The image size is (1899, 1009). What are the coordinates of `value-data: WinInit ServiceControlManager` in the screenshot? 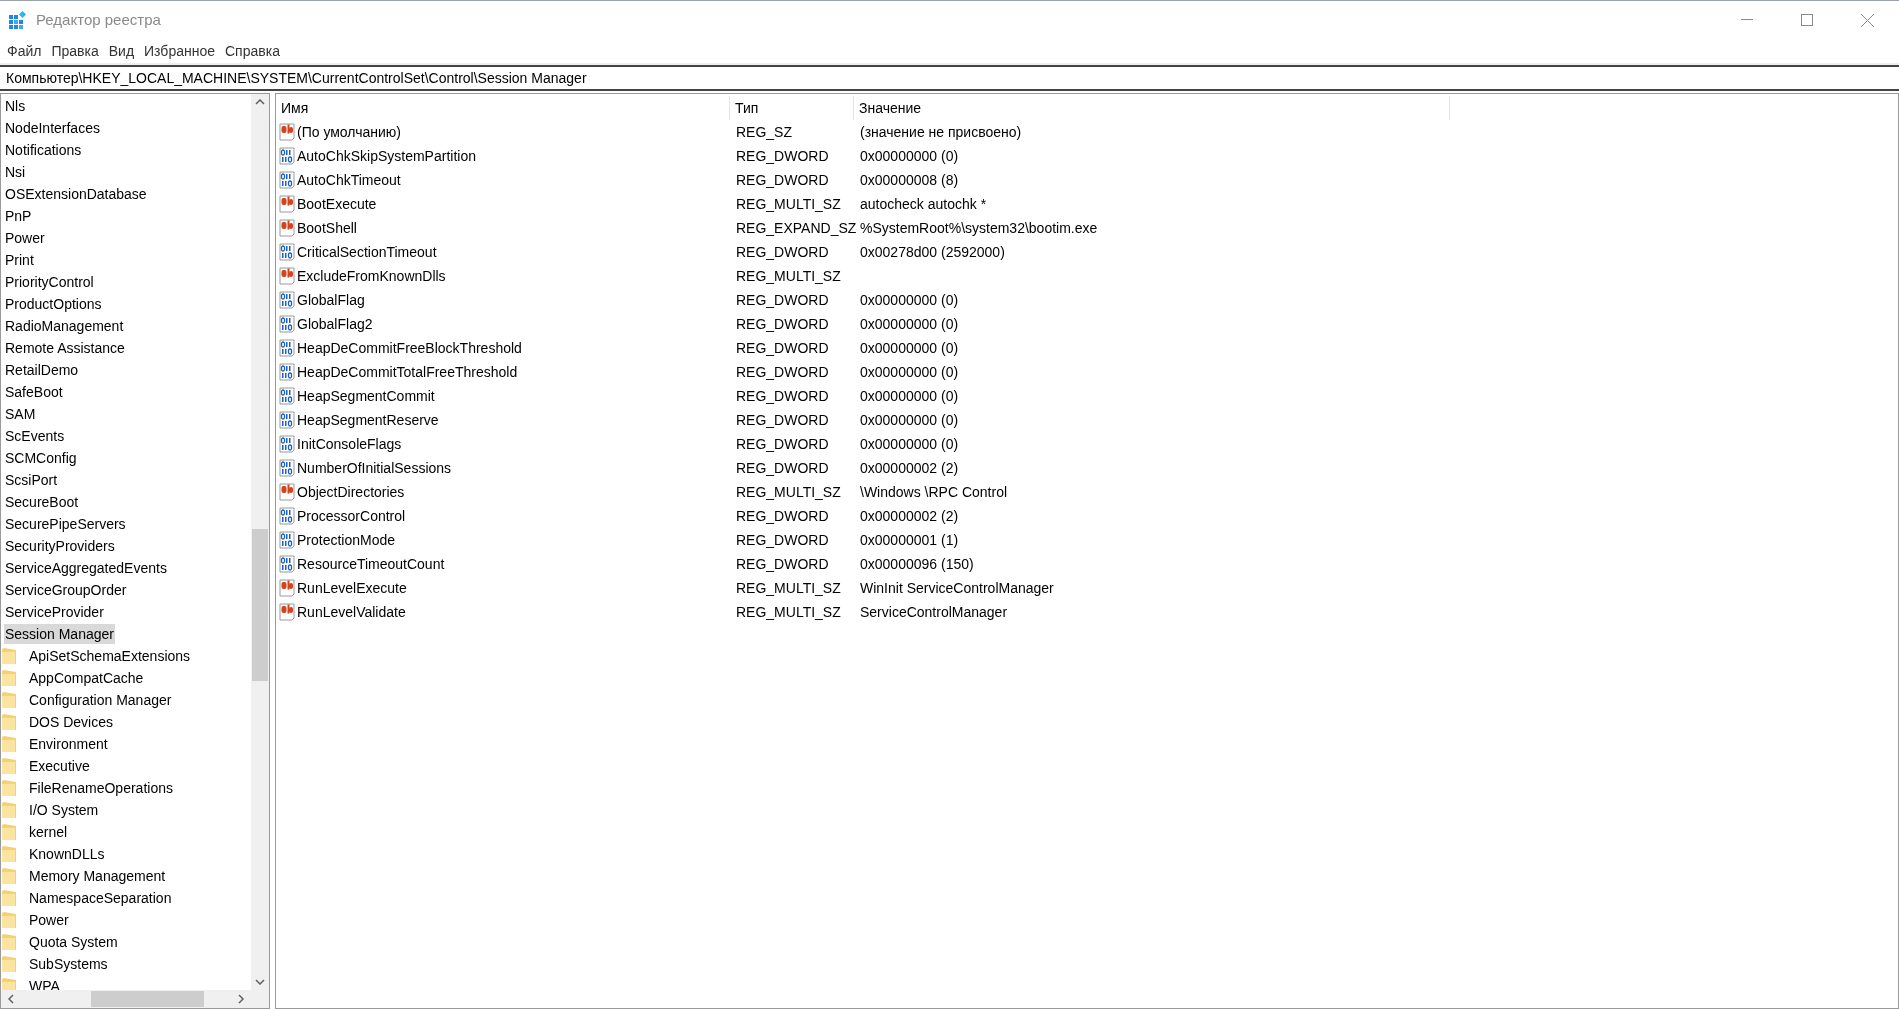 It's located at (956, 588).